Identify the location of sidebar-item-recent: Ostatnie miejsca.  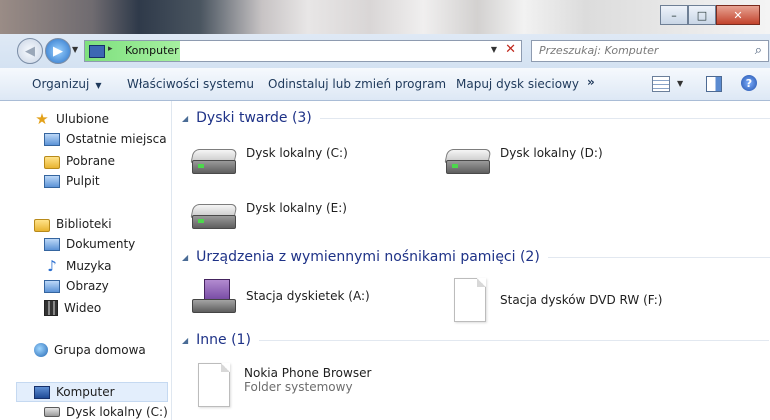
(105, 139).